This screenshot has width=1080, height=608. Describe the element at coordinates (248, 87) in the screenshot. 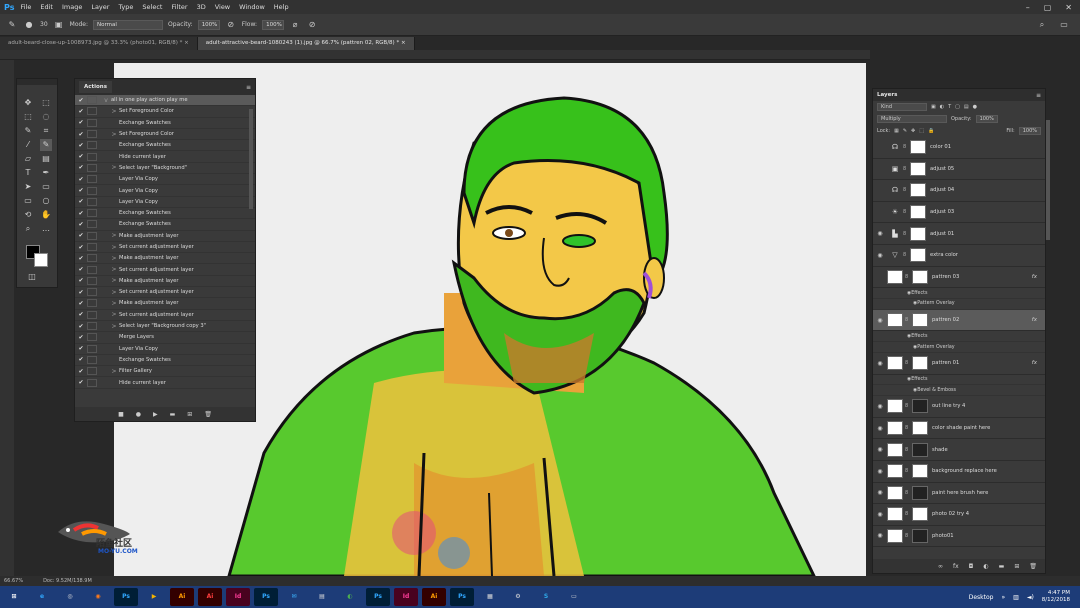

I see `panel-menu-icon: ≡` at that location.